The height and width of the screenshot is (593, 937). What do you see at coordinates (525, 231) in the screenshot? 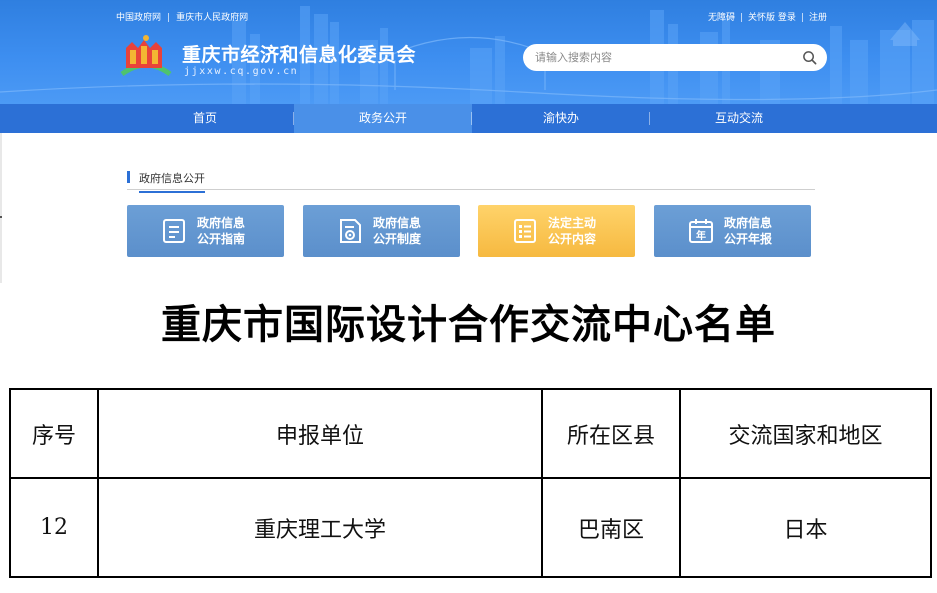
I see `list-checklist-icon` at bounding box center [525, 231].